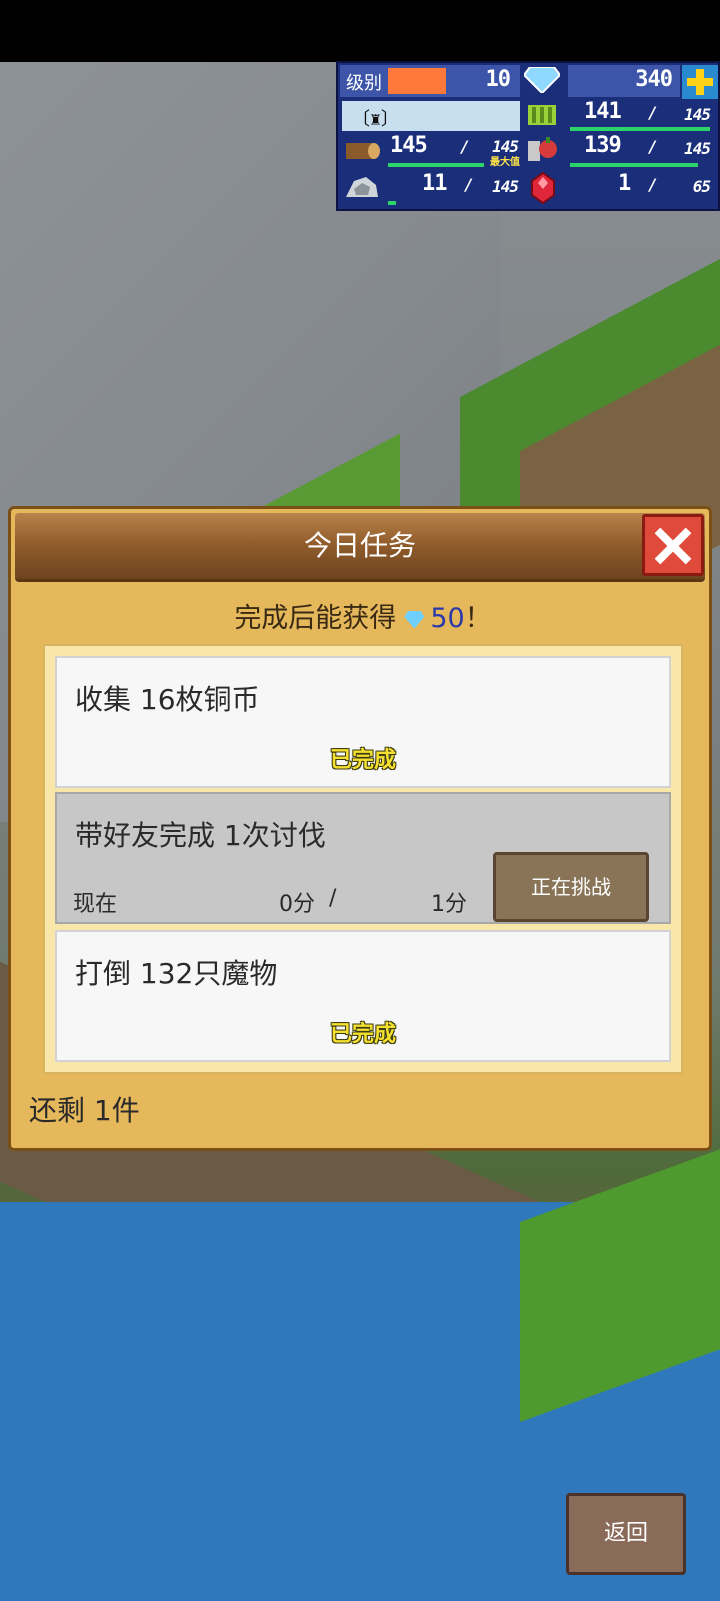 This screenshot has height=1601, width=720. I want to click on level-value: 10, so click(498, 79).